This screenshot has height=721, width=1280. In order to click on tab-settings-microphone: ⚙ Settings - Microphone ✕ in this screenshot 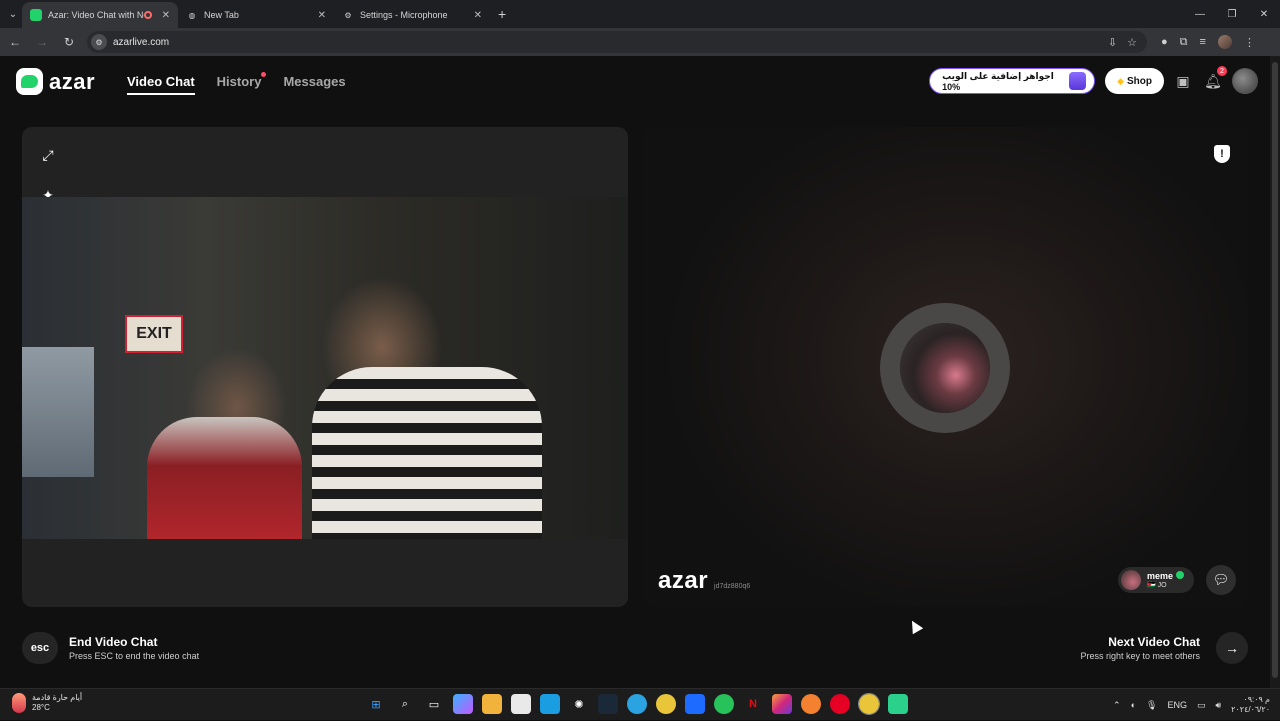, I will do `click(412, 15)`.